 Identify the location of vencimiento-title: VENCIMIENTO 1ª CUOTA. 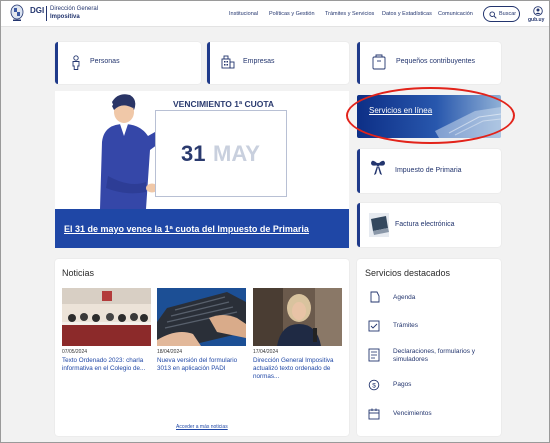
(224, 104).